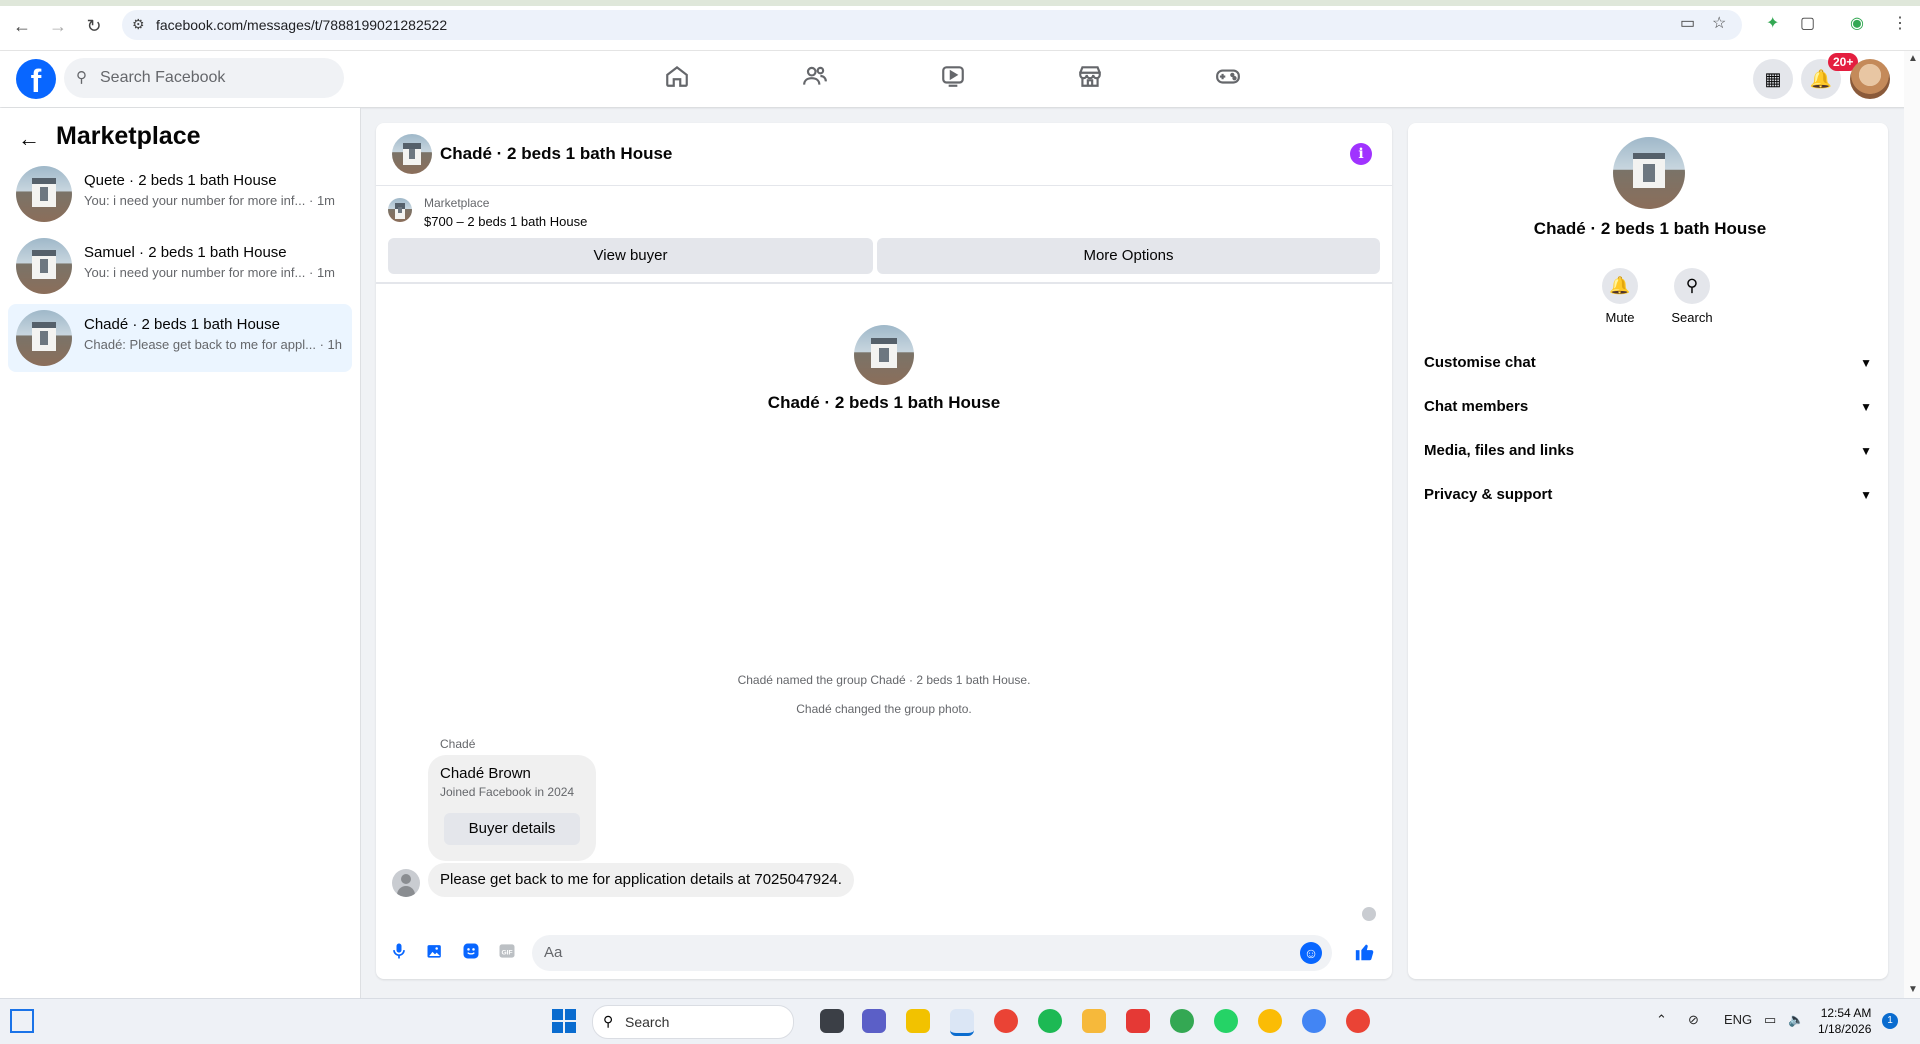  What do you see at coordinates (1796, 1020) in the screenshot?
I see `volume-icon: 🔈` at bounding box center [1796, 1020].